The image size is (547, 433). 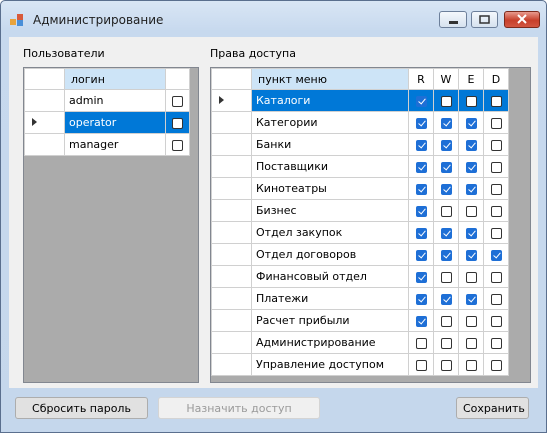 What do you see at coordinates (360, 210) in the screenshot?
I see `access-row: Бизнес` at bounding box center [360, 210].